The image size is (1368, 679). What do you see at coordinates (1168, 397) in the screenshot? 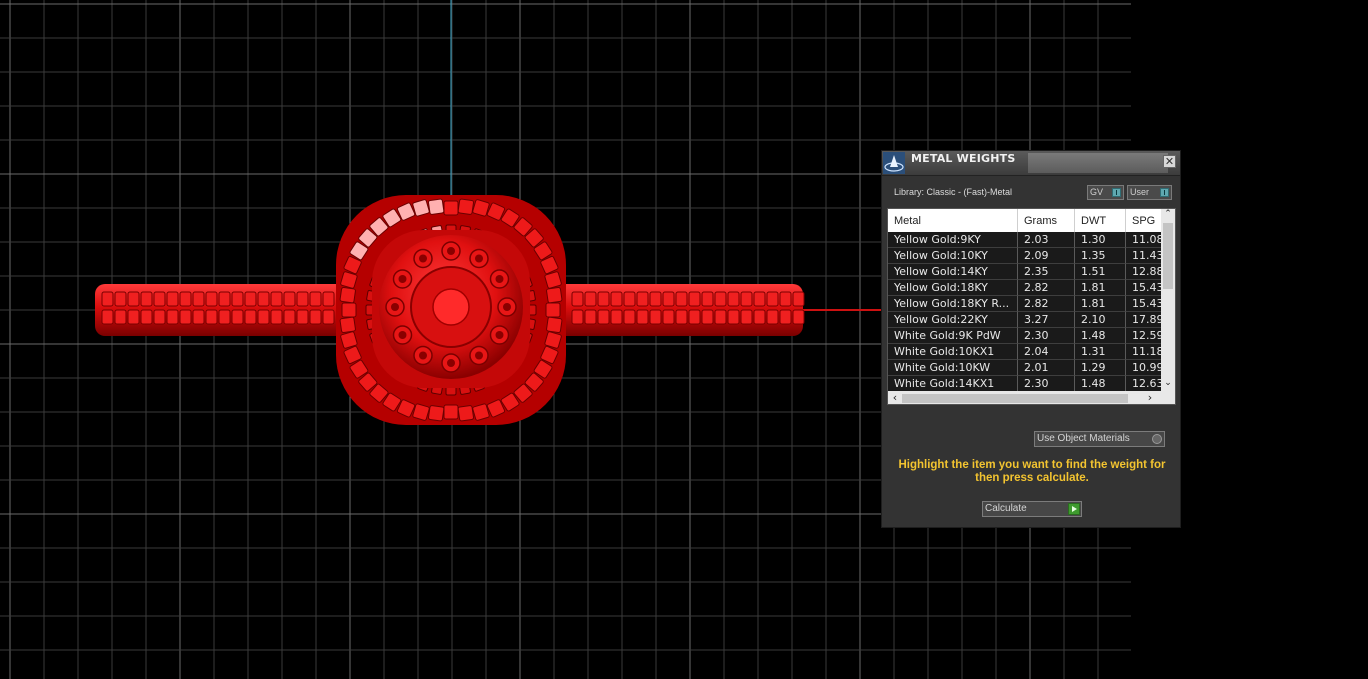
I see `scrollbar-corner` at bounding box center [1168, 397].